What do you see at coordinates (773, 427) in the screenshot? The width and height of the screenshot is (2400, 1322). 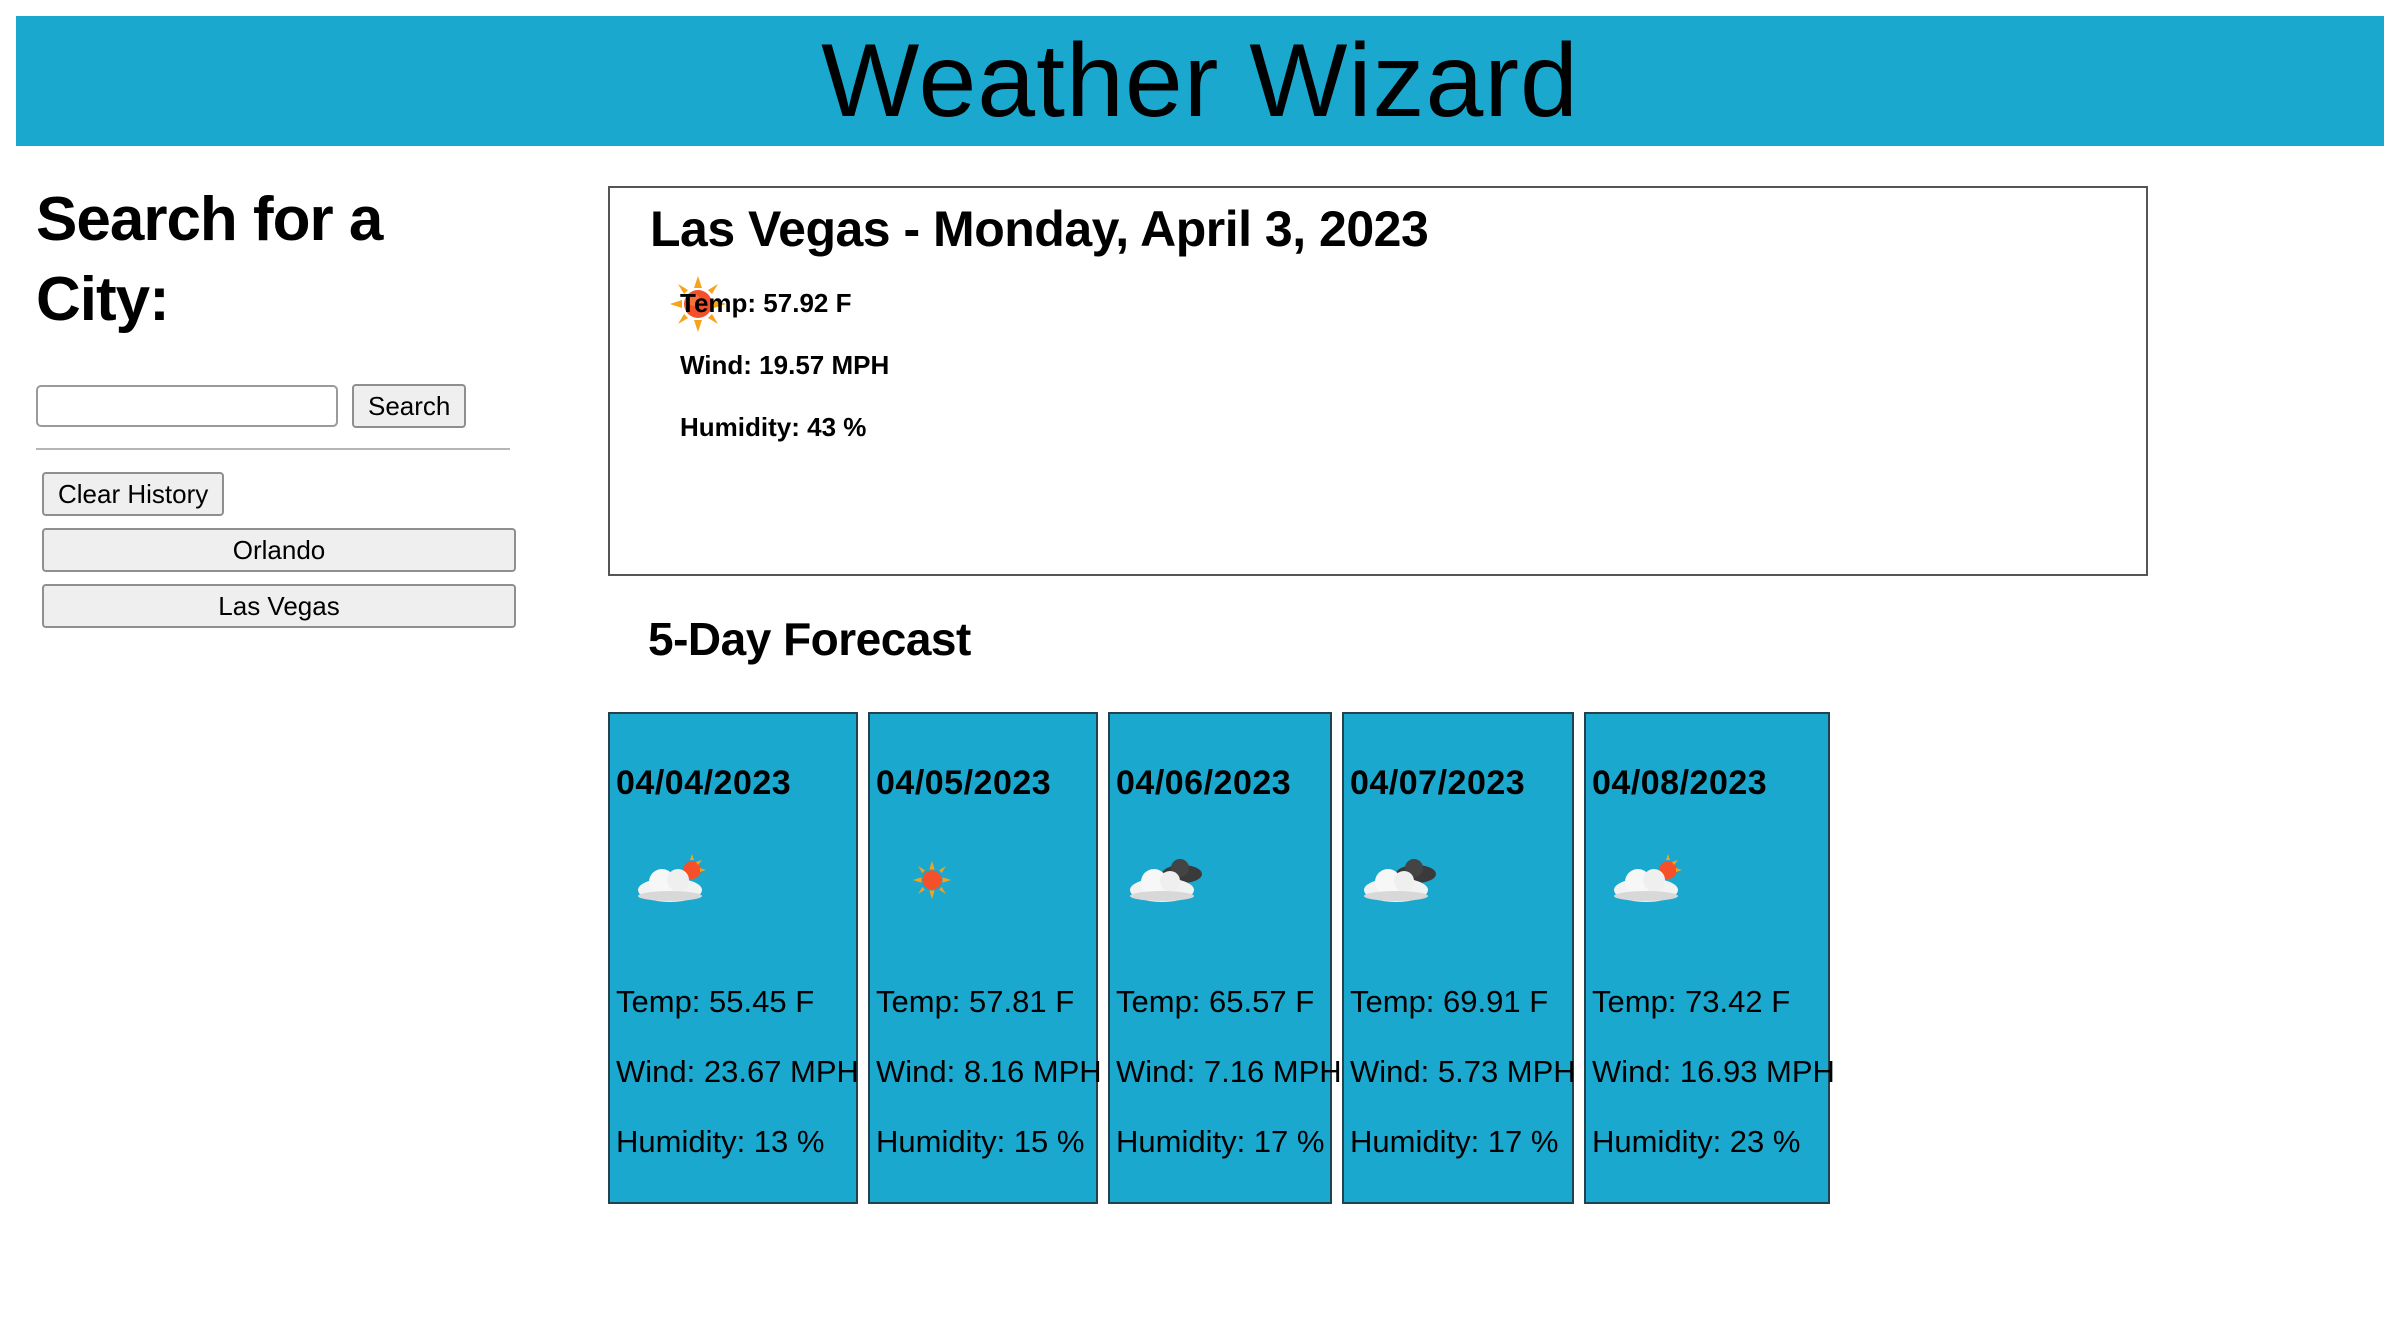 I see `current-humidity: Humidity: 43 %` at bounding box center [773, 427].